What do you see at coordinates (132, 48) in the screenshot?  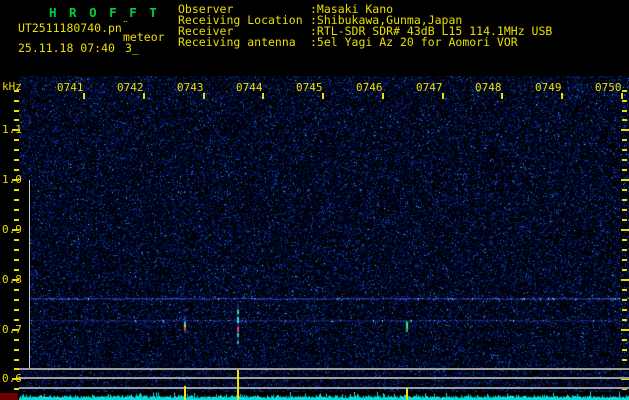 I see `echo-count-cursor: 3_` at bounding box center [132, 48].